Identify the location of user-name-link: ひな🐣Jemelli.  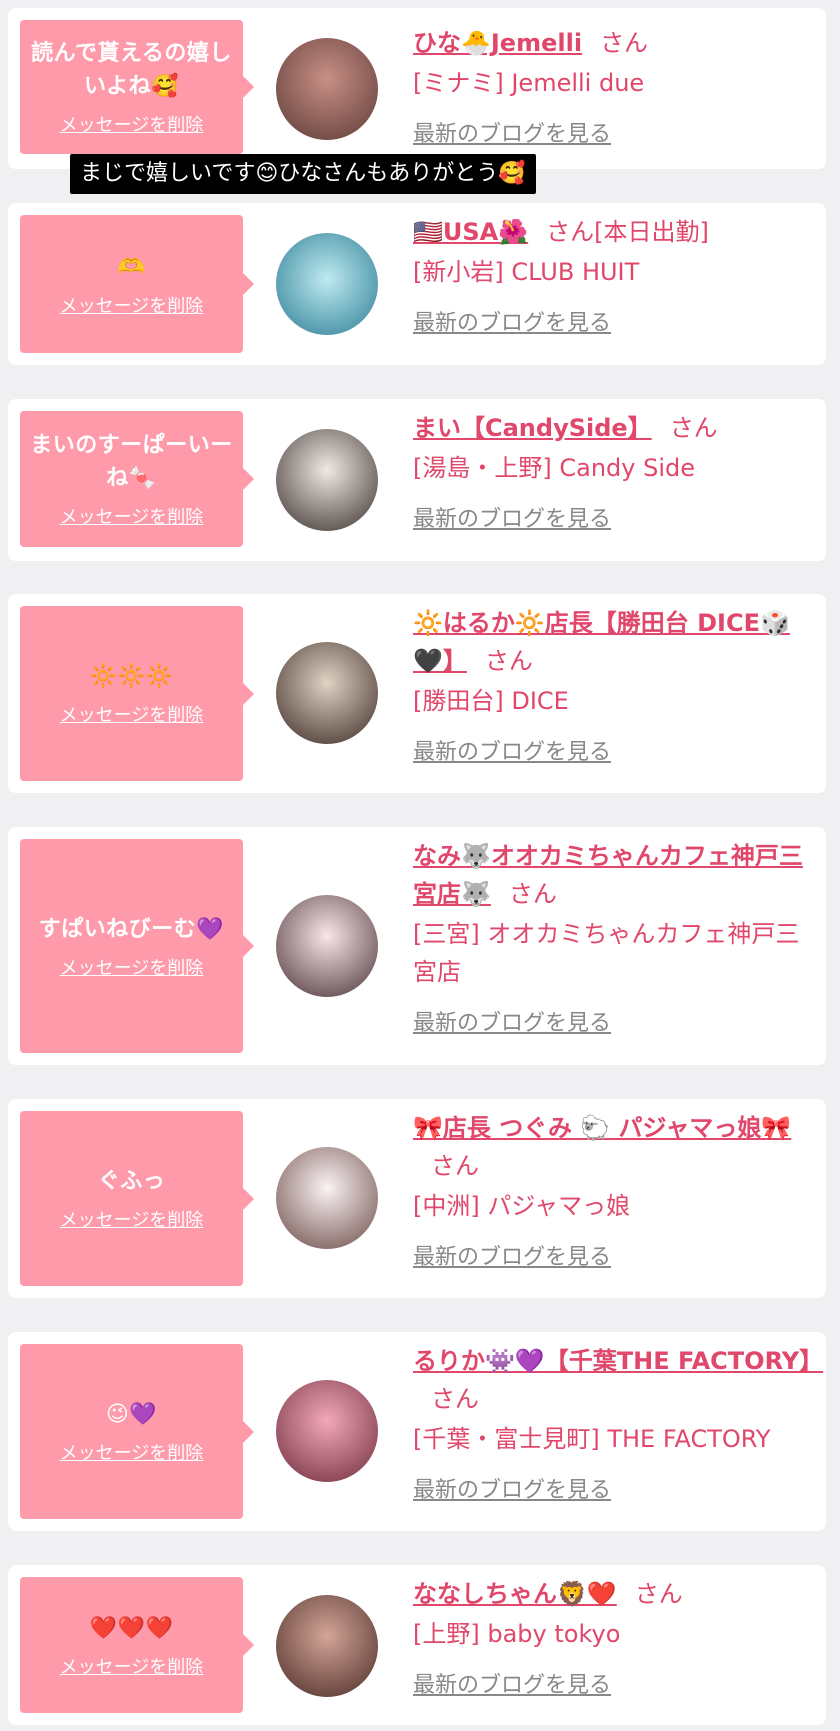
(497, 43).